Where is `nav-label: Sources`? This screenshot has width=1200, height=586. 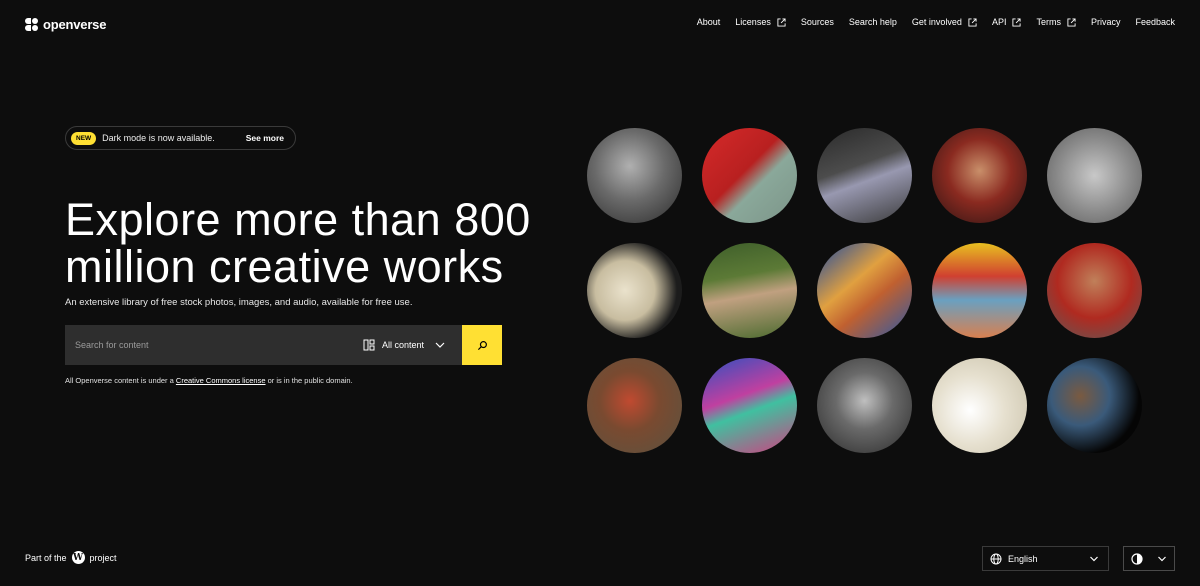 nav-label: Sources is located at coordinates (817, 22).